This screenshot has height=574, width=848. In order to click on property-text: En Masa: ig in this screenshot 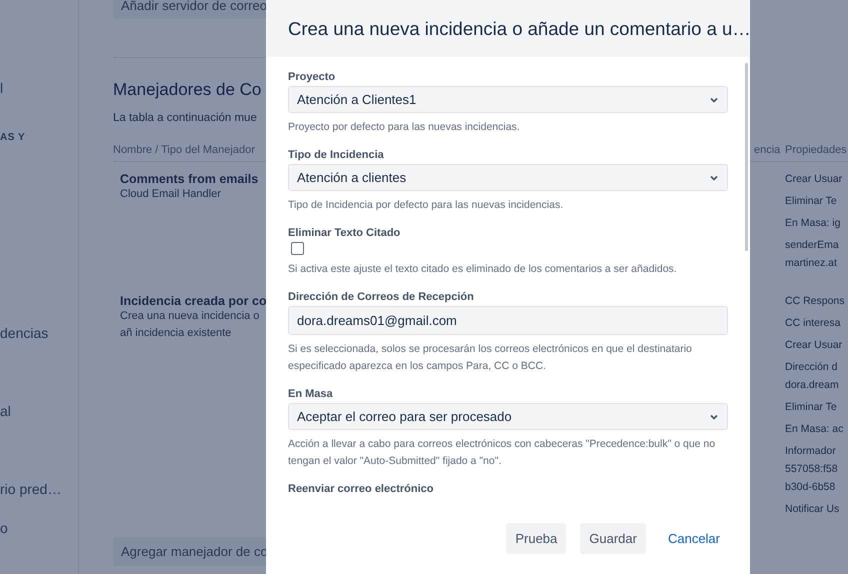, I will do `click(813, 223)`.